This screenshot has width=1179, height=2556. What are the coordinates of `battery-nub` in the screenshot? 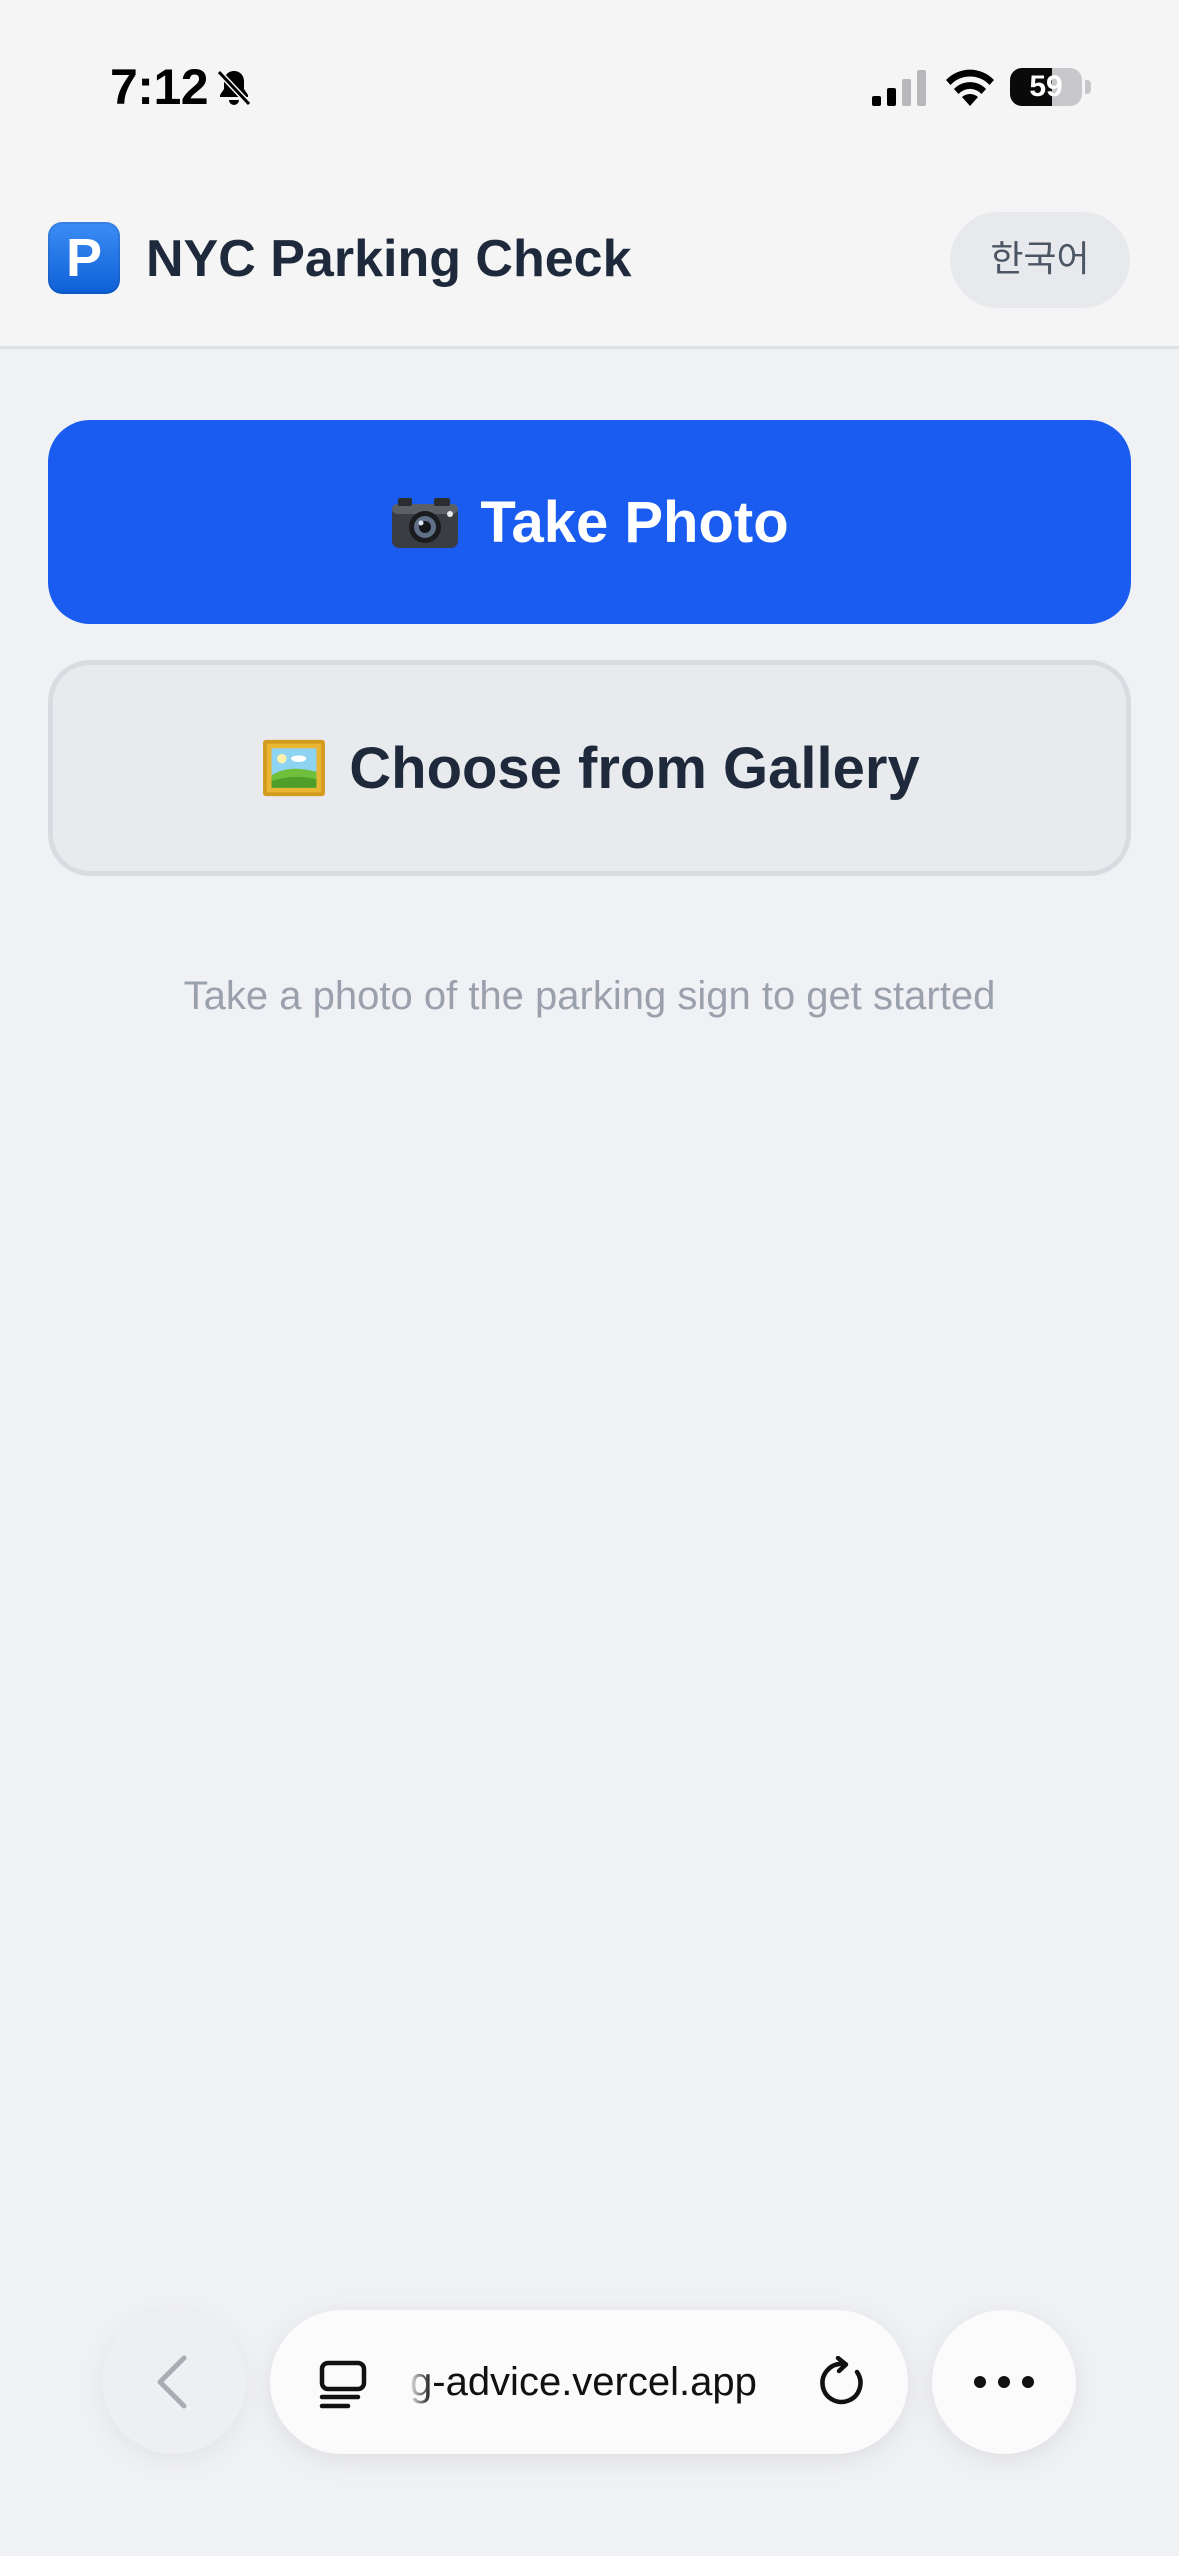 It's located at (1088, 87).